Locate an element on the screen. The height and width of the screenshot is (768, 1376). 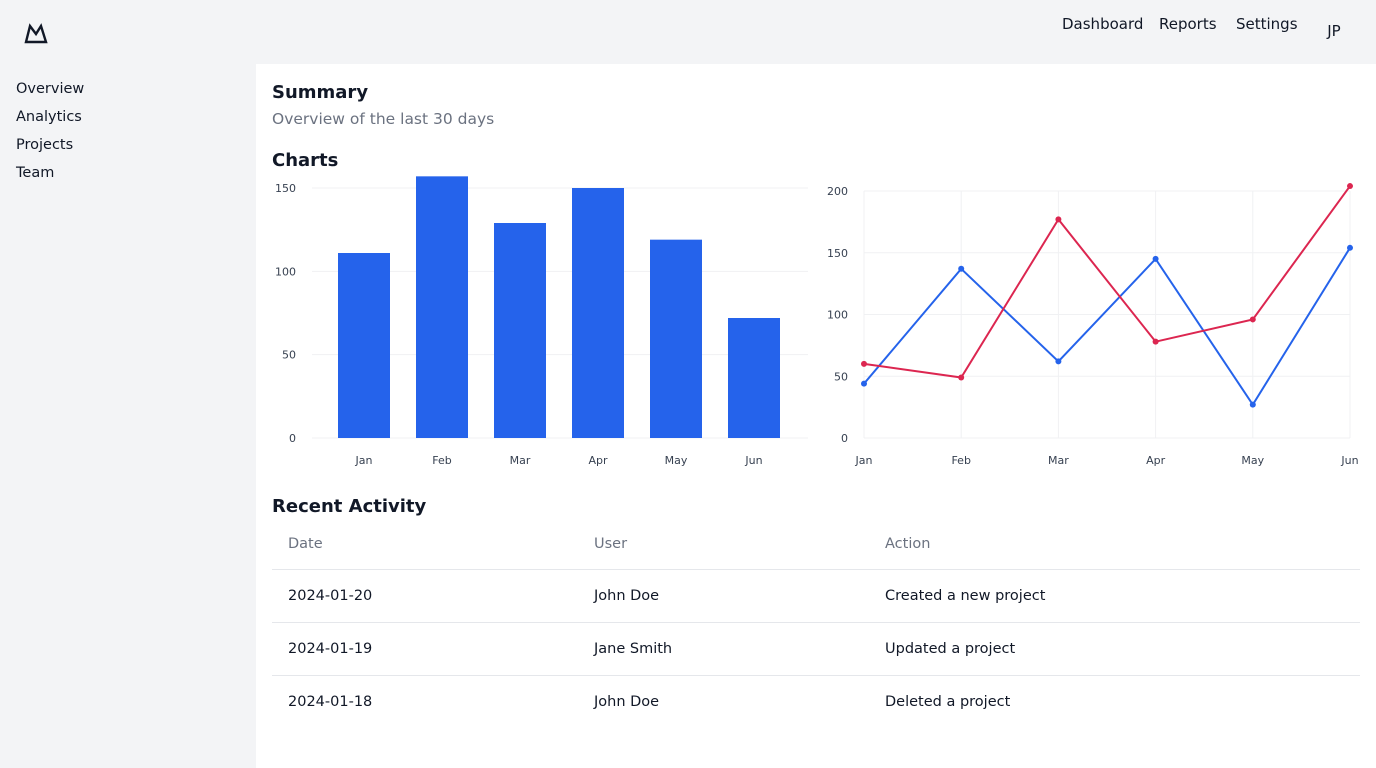
activity-heading: Recent Activity is located at coordinates (349, 506).